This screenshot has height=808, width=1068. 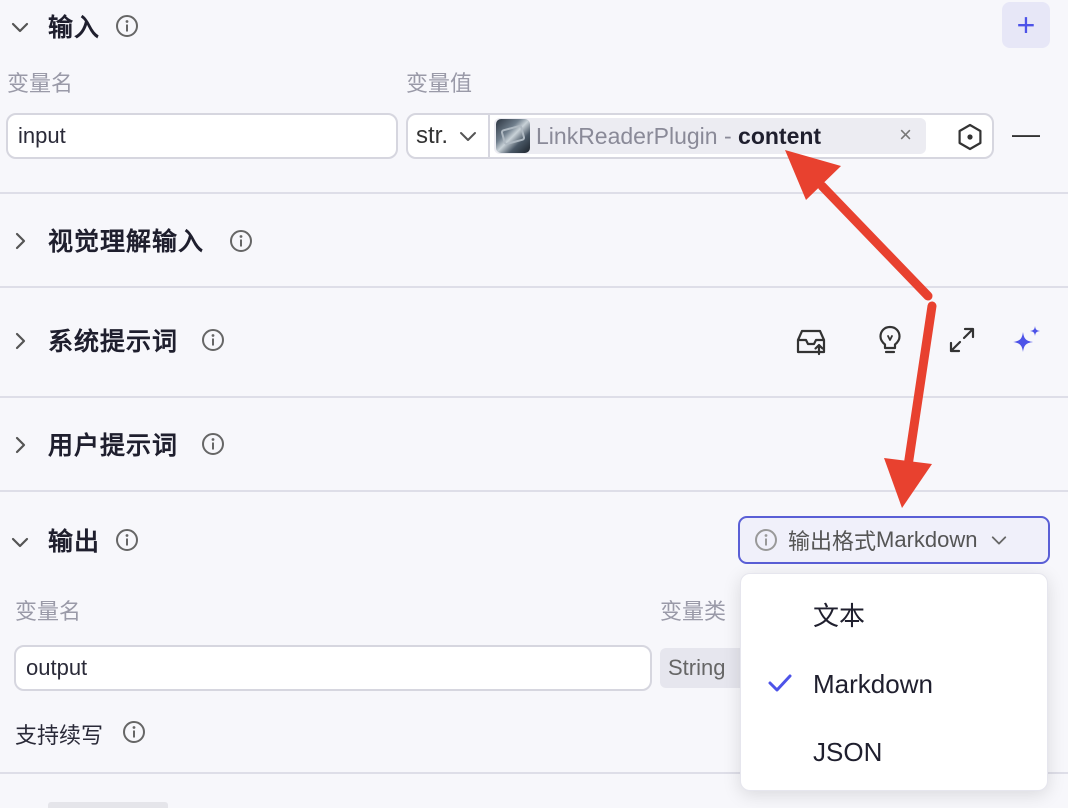 I want to click on format-option-markdown: Markdown, so click(x=895, y=684).